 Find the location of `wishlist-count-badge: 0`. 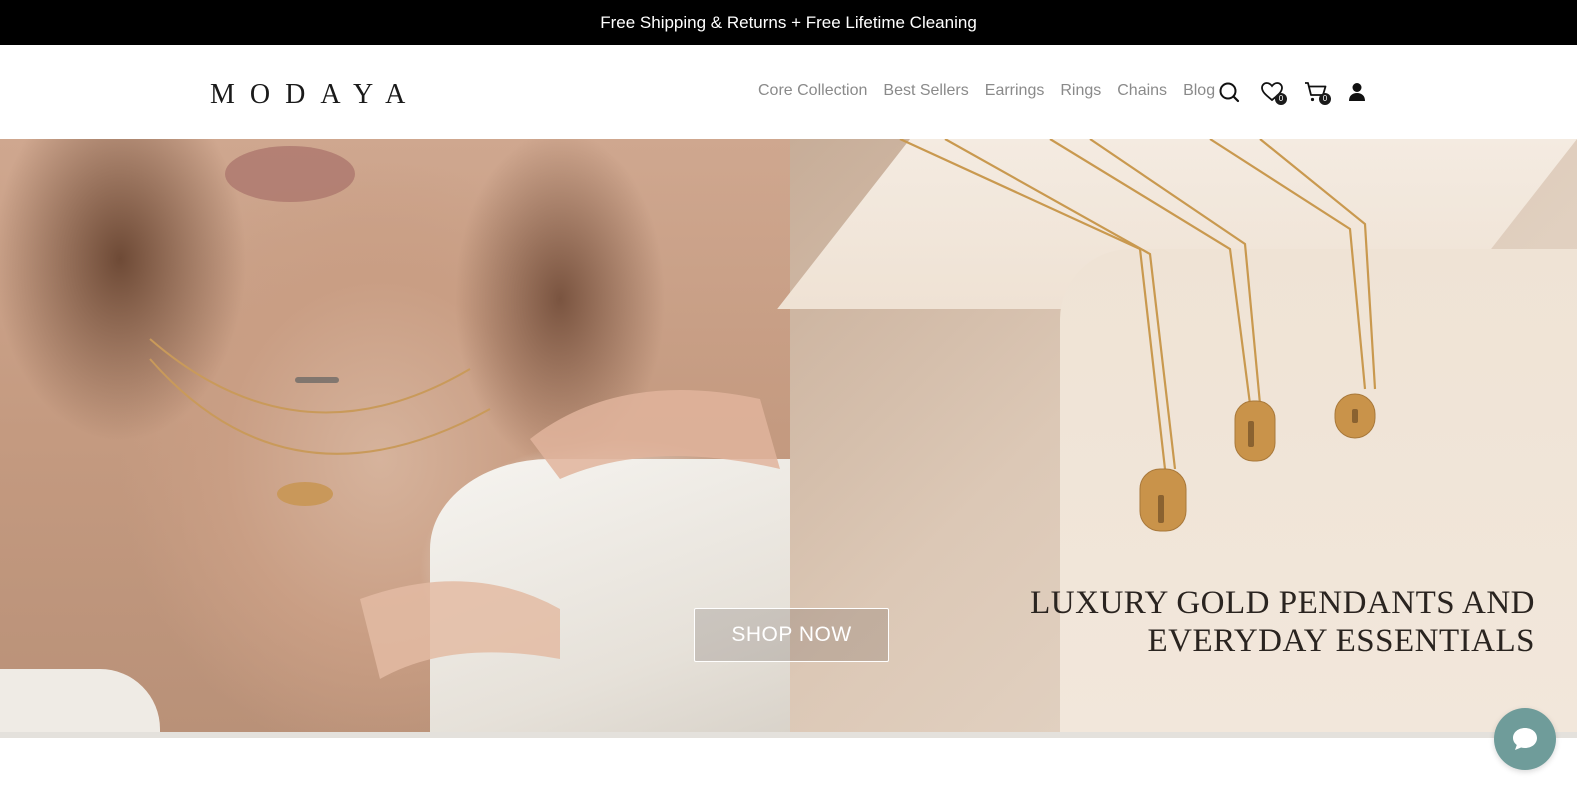

wishlist-count-badge: 0 is located at coordinates (1281, 99).